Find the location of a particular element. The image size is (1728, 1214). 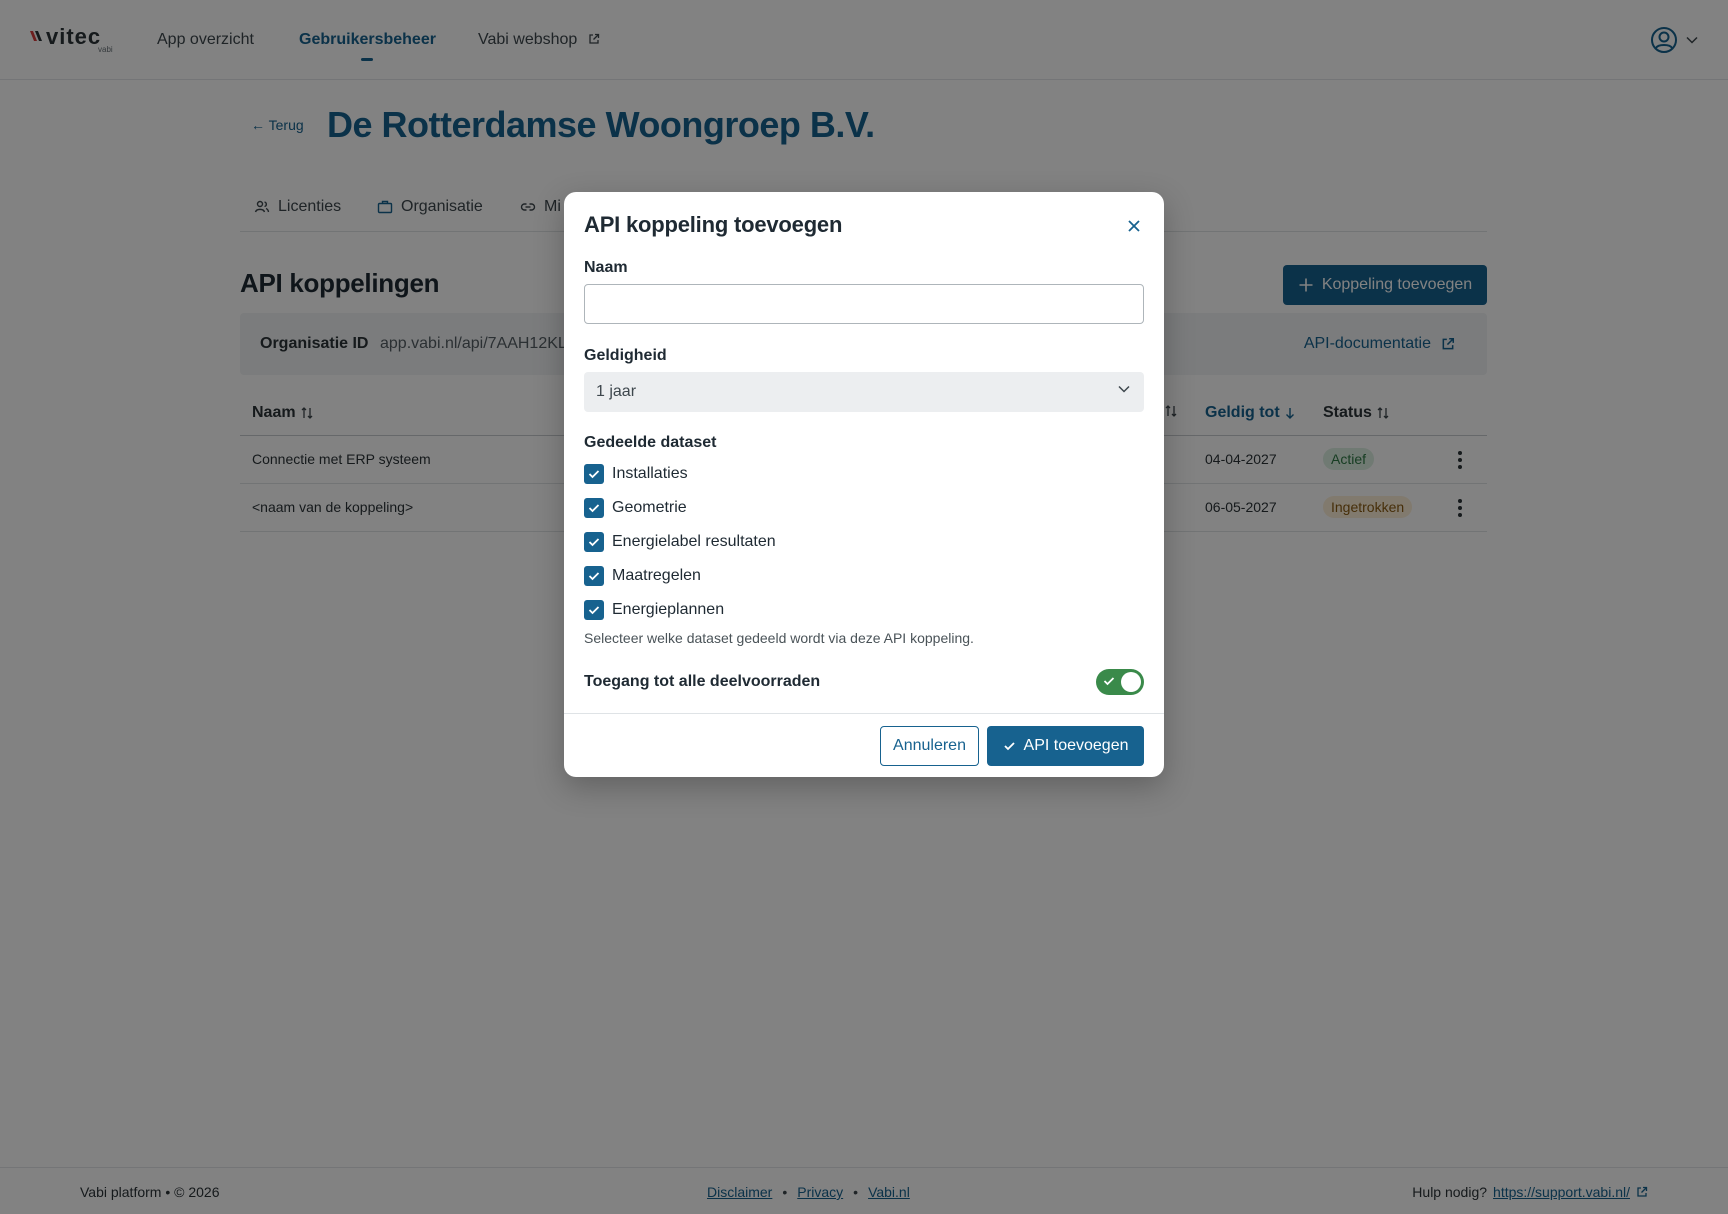

add-api-button: API toevoegen is located at coordinates (1065, 746).